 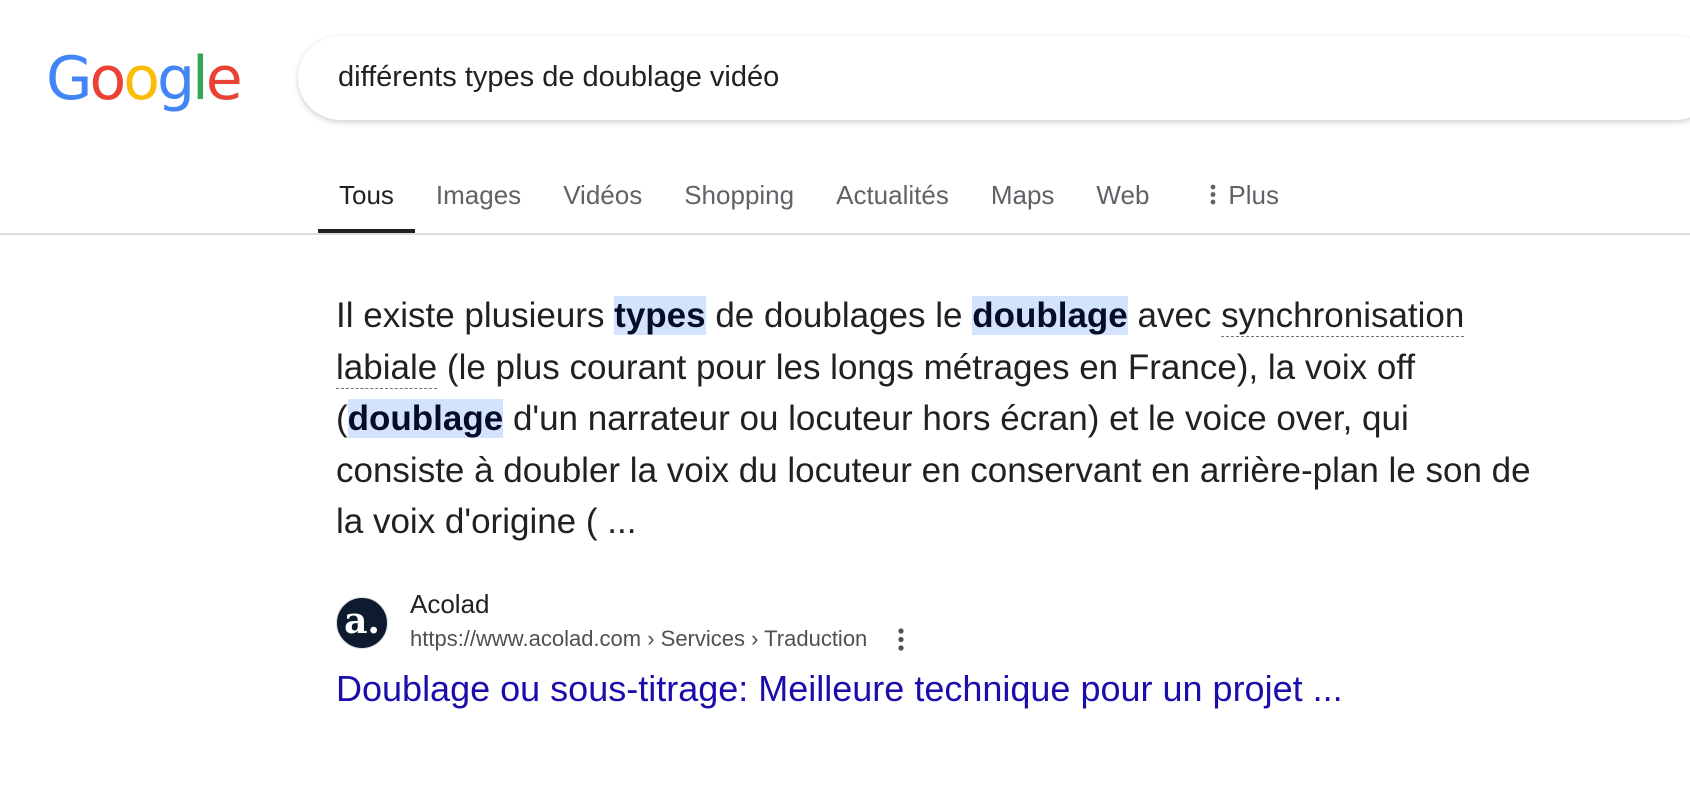 I want to click on tab-web: Web, so click(x=1122, y=198).